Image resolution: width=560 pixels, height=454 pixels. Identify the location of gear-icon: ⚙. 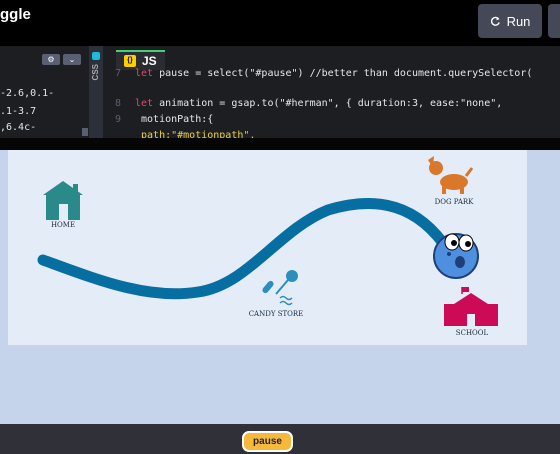
(51, 59).